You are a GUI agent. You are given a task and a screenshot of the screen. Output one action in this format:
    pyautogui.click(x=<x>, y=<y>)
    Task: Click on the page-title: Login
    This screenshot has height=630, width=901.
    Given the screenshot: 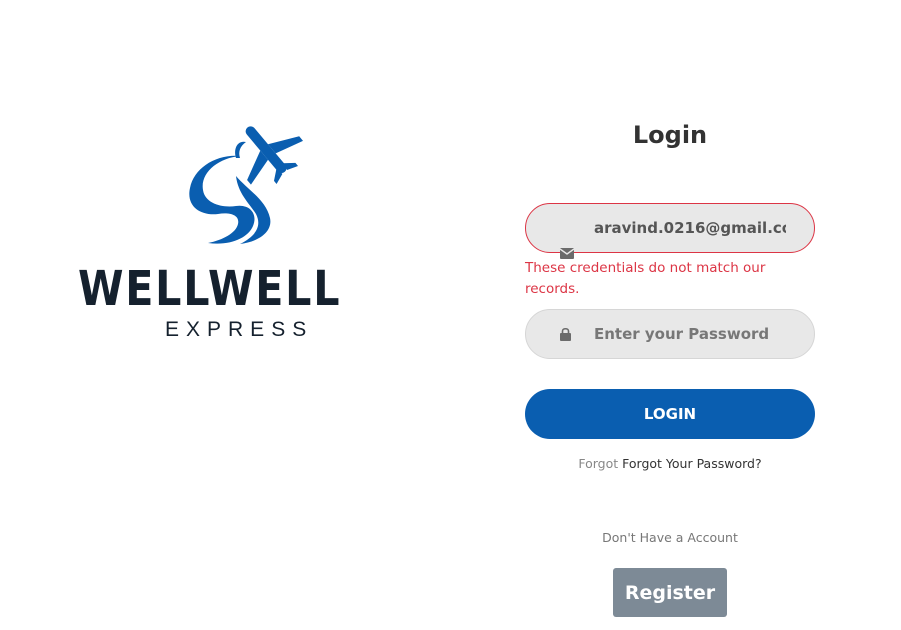 What is the action you would take?
    pyautogui.click(x=670, y=135)
    